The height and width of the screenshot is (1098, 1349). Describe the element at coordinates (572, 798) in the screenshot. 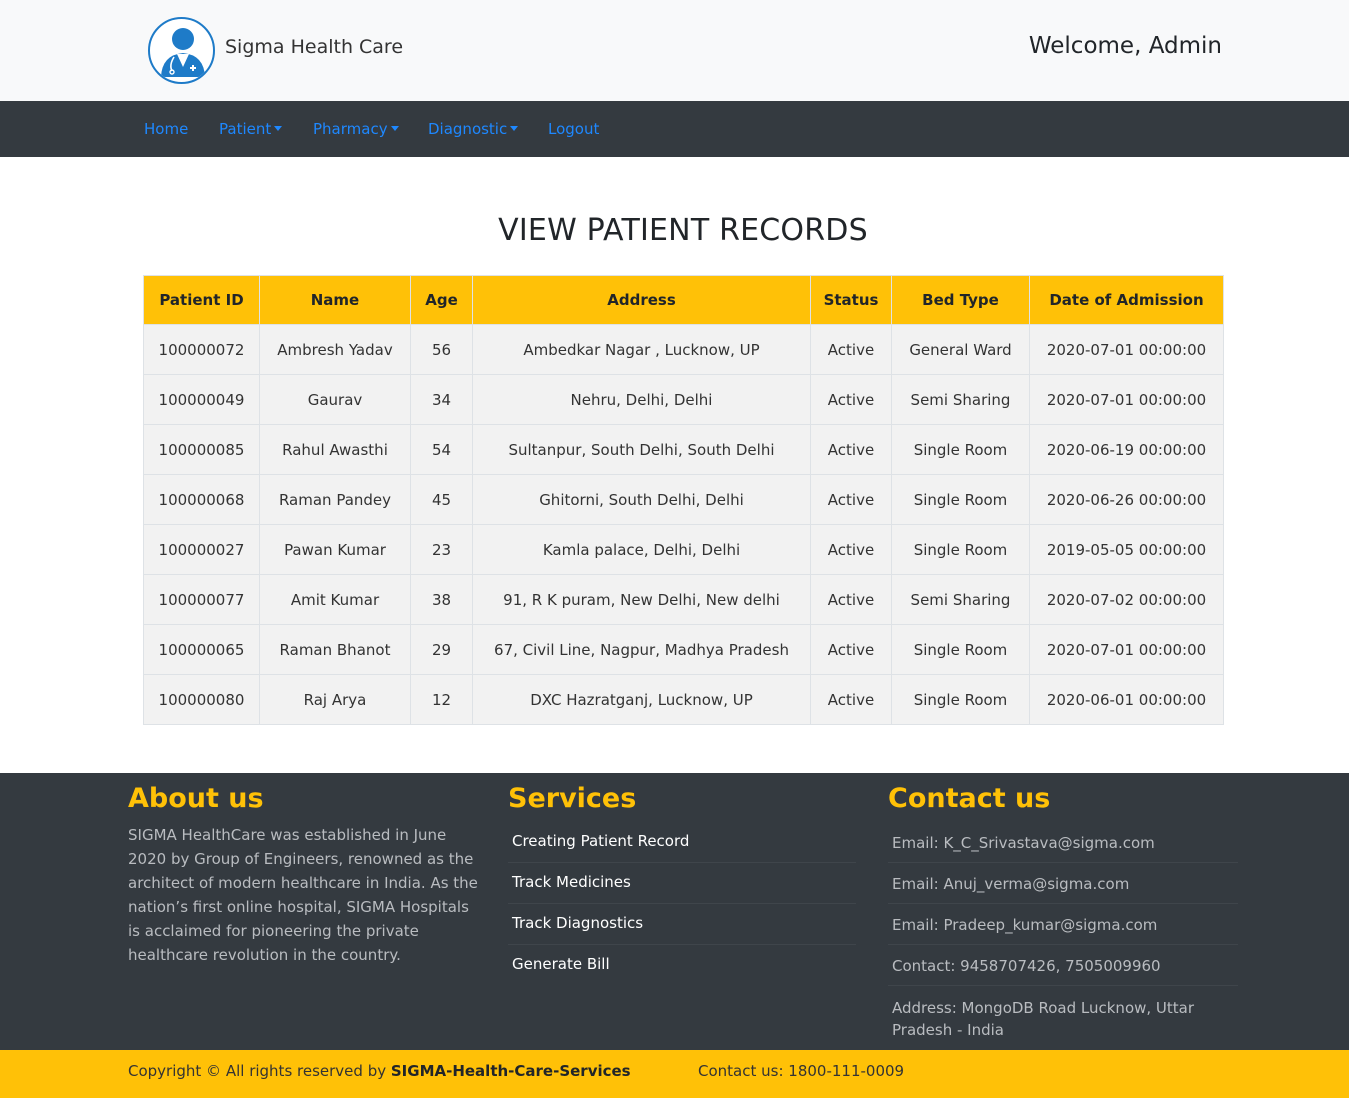

I see `services-heading: Services` at that location.